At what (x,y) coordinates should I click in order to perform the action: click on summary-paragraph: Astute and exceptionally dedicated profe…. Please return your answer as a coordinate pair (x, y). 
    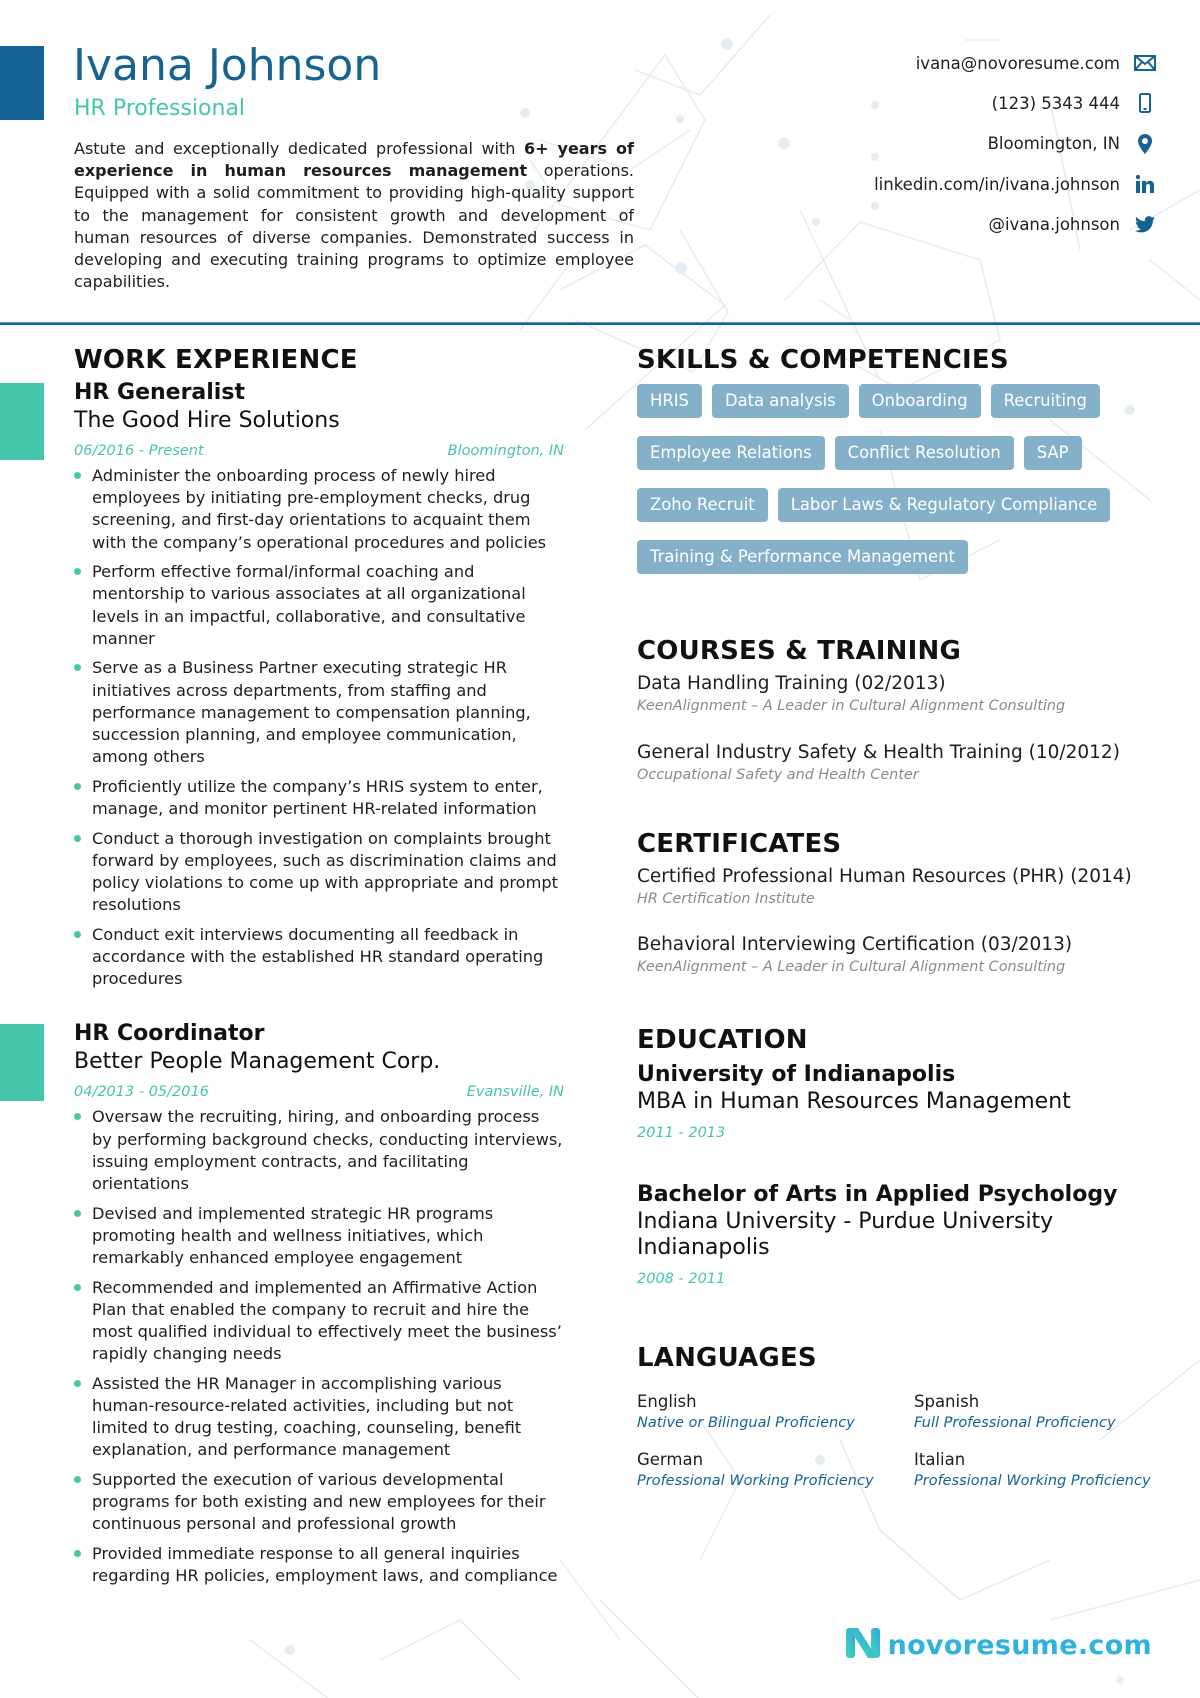
    Looking at the image, I should click on (354, 215).